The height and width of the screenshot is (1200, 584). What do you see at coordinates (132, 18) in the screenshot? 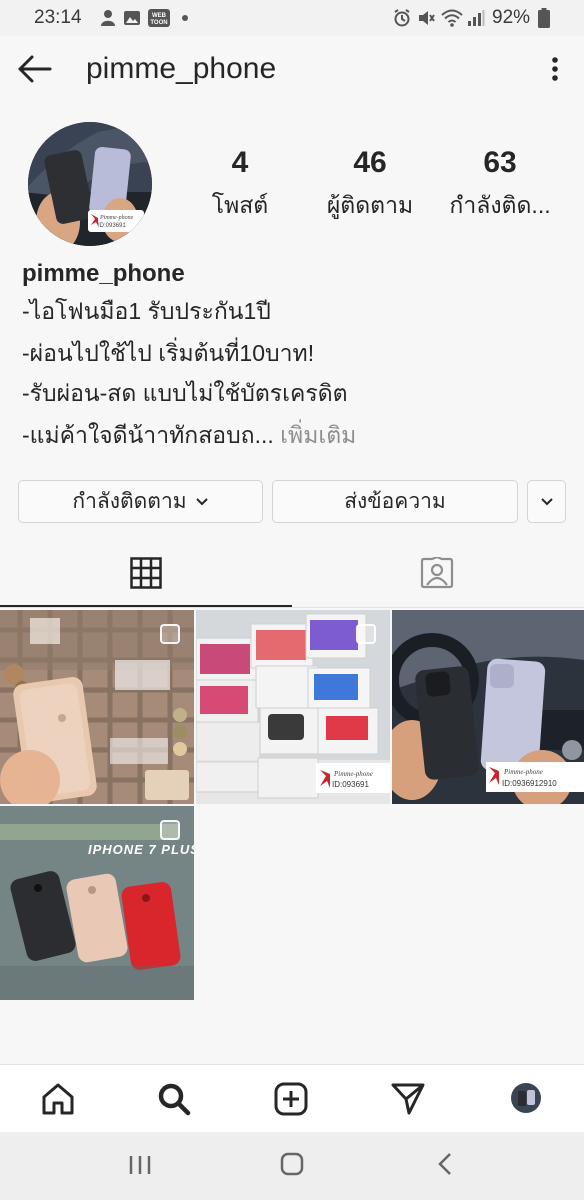
I see `image-icon` at bounding box center [132, 18].